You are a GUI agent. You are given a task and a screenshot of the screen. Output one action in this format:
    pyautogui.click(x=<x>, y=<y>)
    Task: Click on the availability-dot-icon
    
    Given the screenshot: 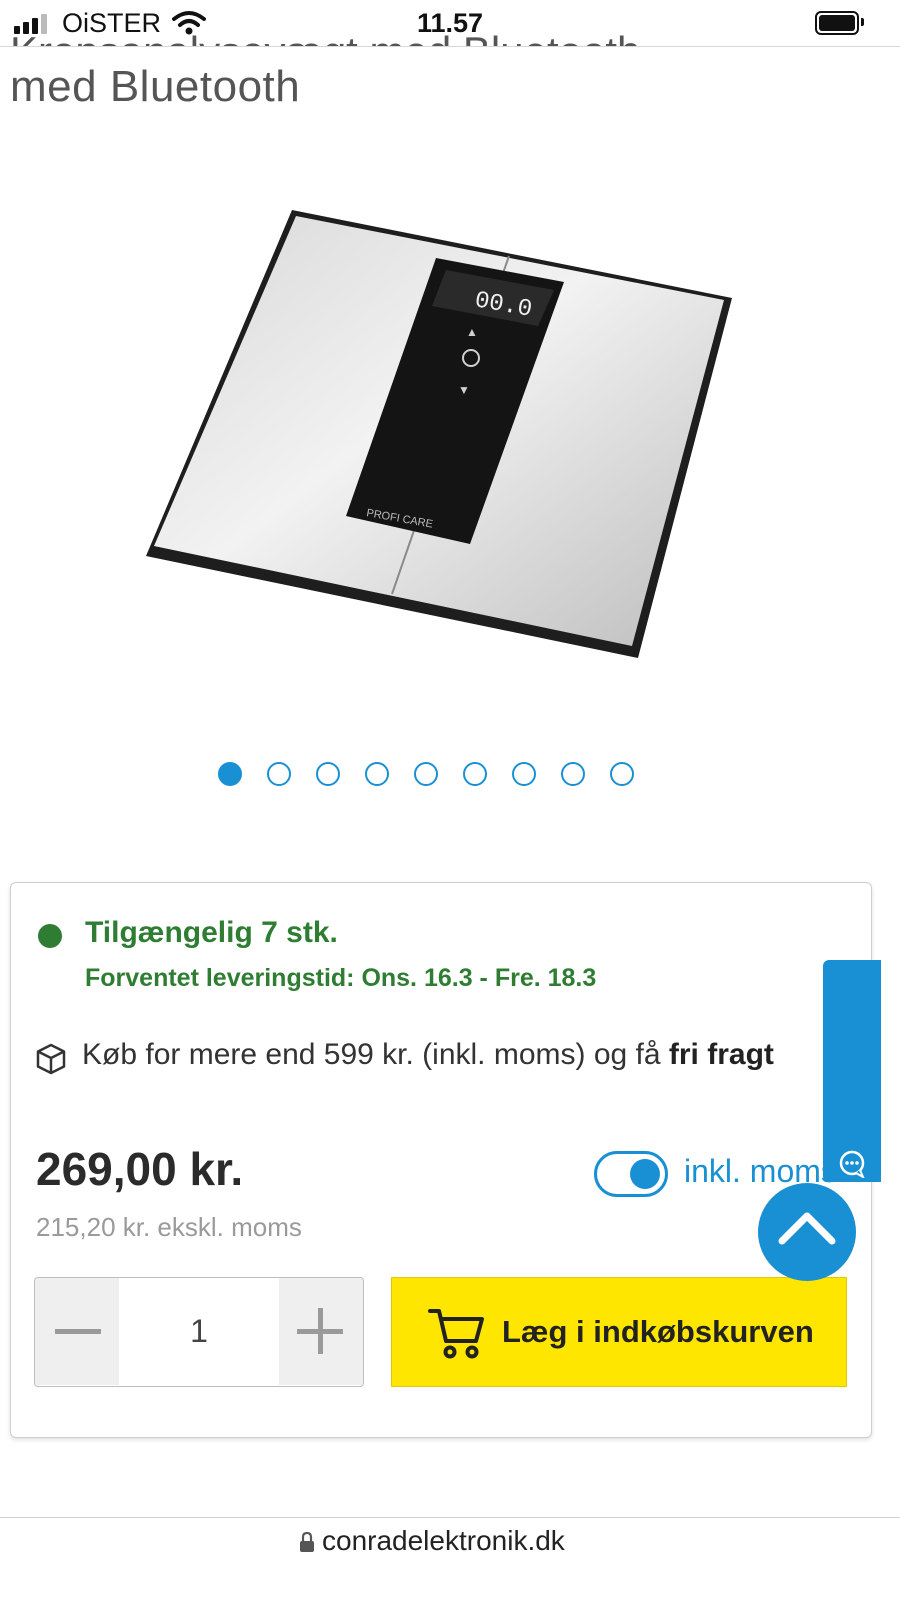 What is the action you would take?
    pyautogui.click(x=50, y=936)
    